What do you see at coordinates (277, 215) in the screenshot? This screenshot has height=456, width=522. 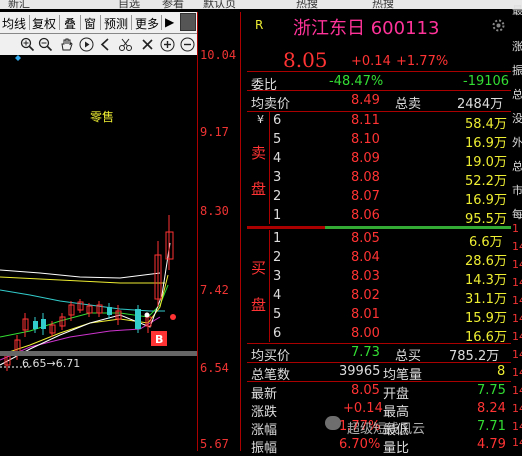 I see `sell-level: 1` at bounding box center [277, 215].